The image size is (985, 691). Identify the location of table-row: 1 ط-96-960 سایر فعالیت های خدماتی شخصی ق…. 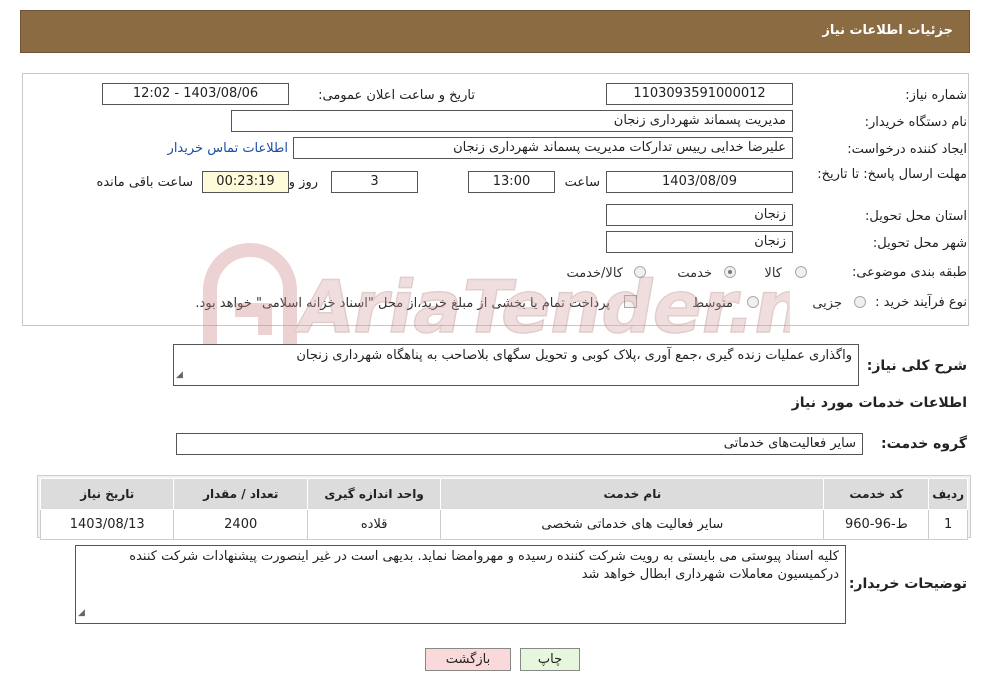
(503, 524).